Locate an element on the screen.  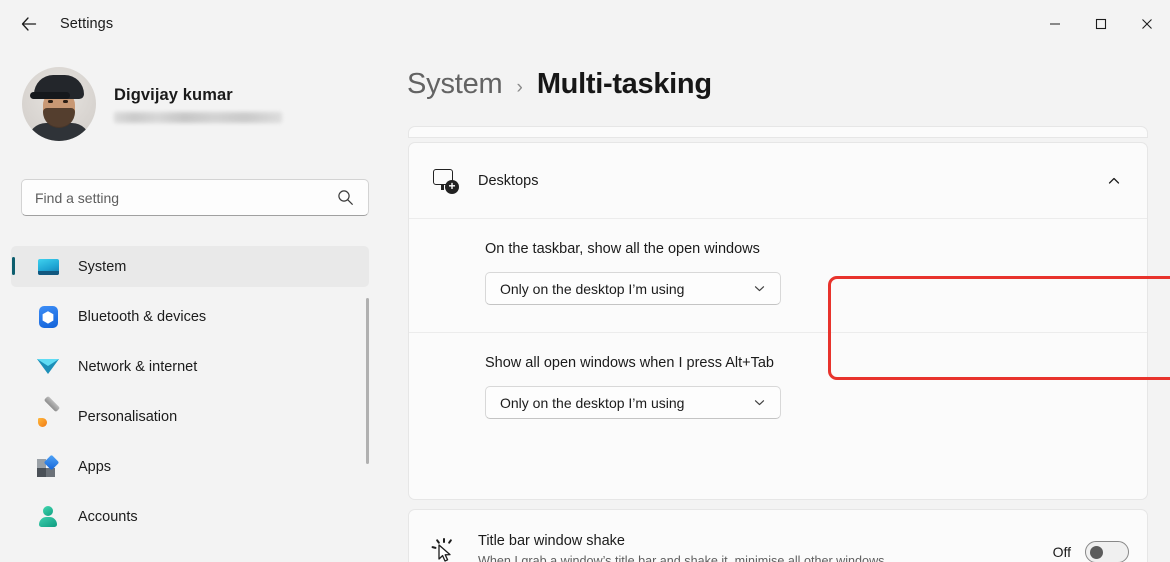
person-icon is located at coordinates (48, 517).